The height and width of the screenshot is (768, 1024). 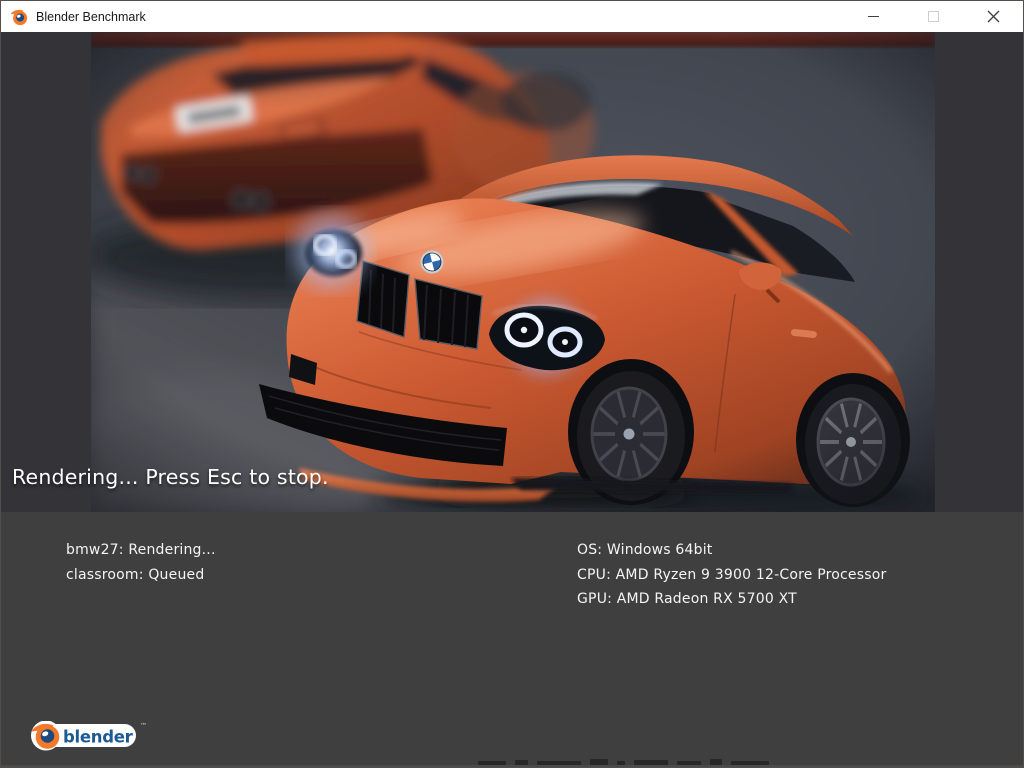 I want to click on blender-brand-logo: blender ™, so click(x=89, y=736).